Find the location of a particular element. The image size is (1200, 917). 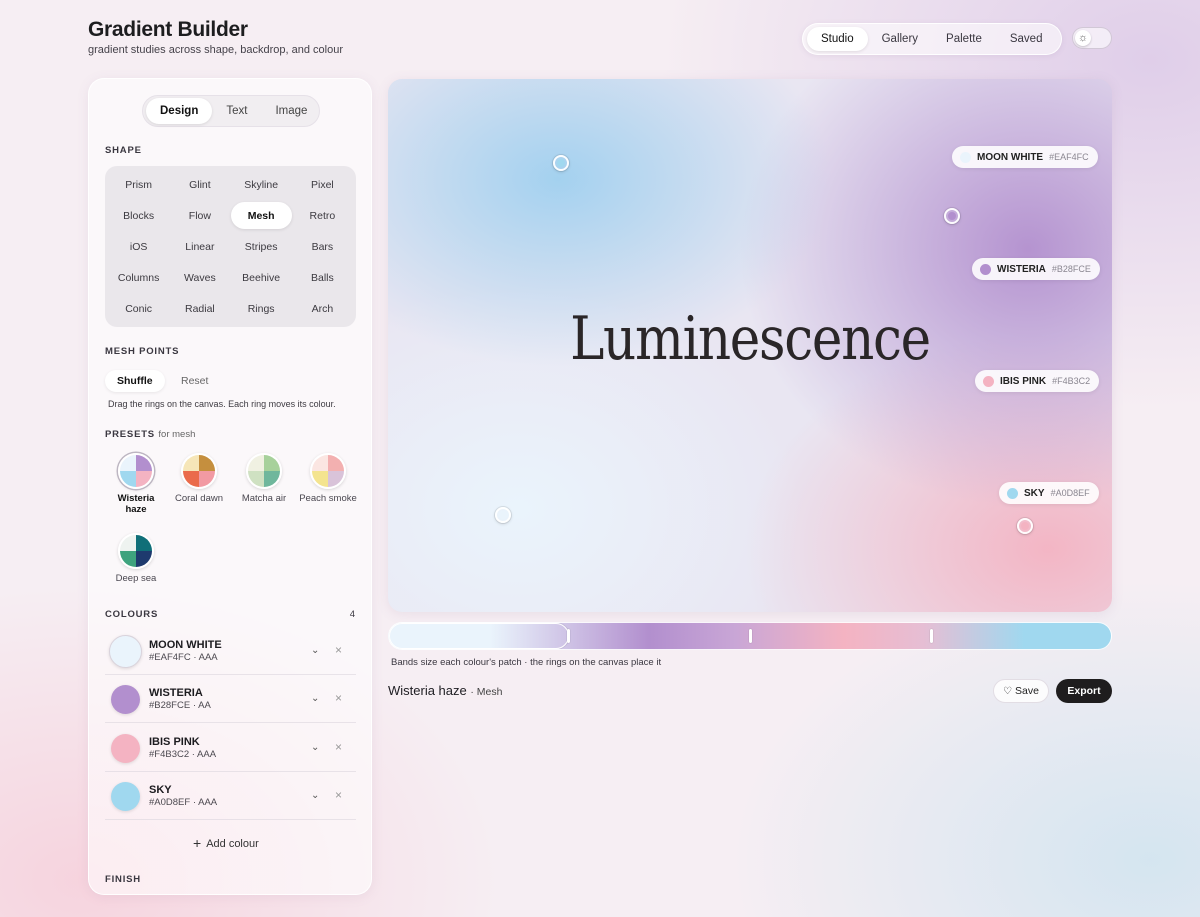

preset-deep-sea: Deep sea is located at coordinates (136, 558).